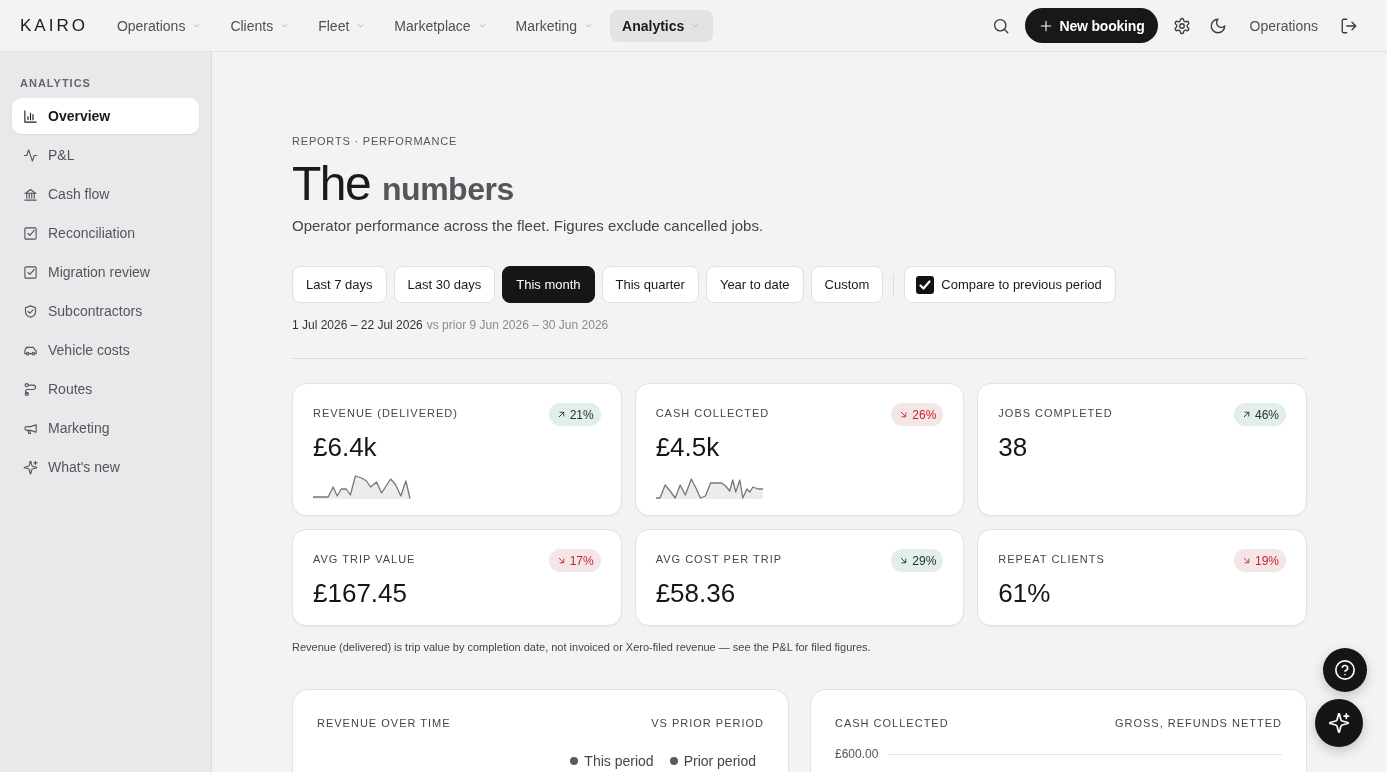 The image size is (1387, 772). Describe the element at coordinates (1349, 25) in the screenshot. I see `logout-icon` at that location.